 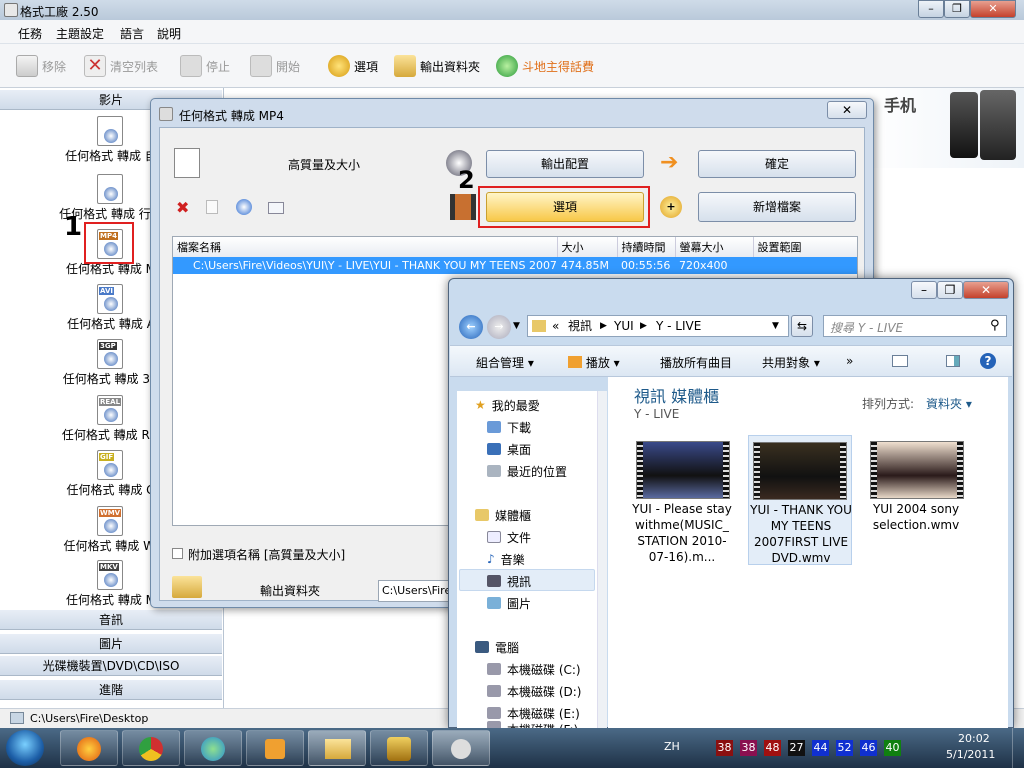 I want to click on advanced-section-header: 進階, so click(x=111, y=690).